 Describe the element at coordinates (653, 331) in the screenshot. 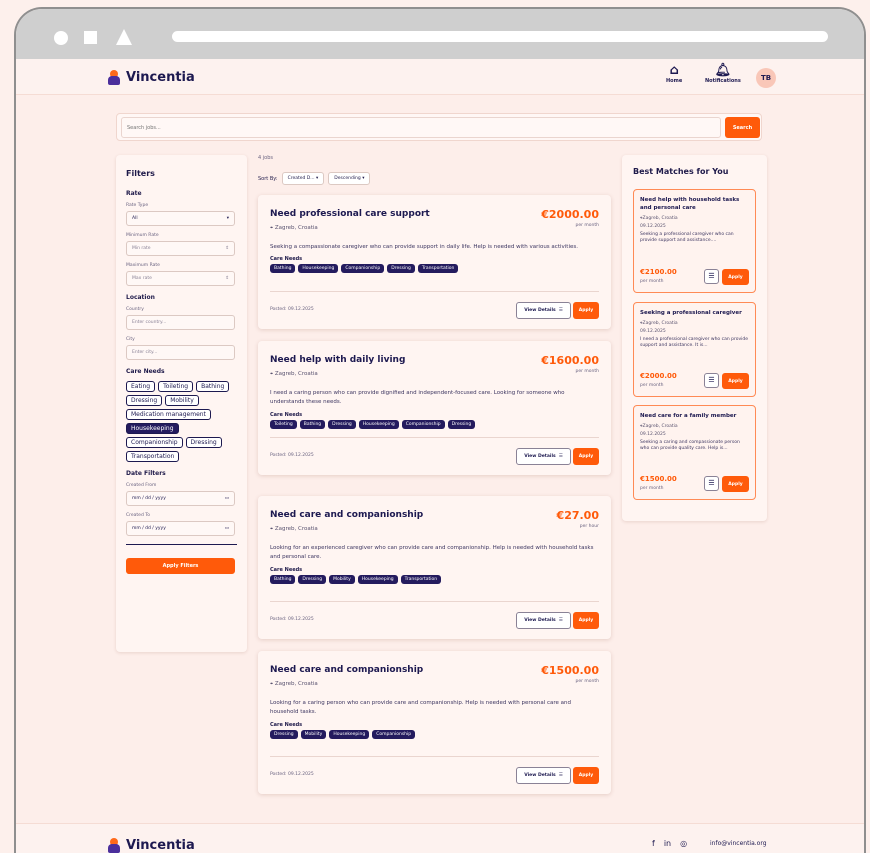

I see `match-date: 09.12.2025` at that location.